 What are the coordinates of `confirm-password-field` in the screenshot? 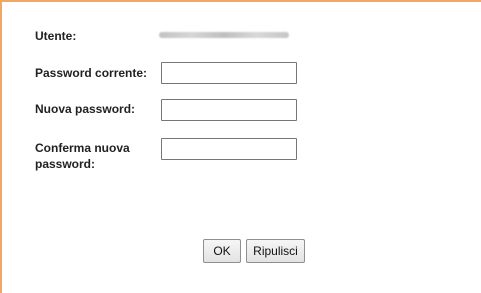 It's located at (229, 149).